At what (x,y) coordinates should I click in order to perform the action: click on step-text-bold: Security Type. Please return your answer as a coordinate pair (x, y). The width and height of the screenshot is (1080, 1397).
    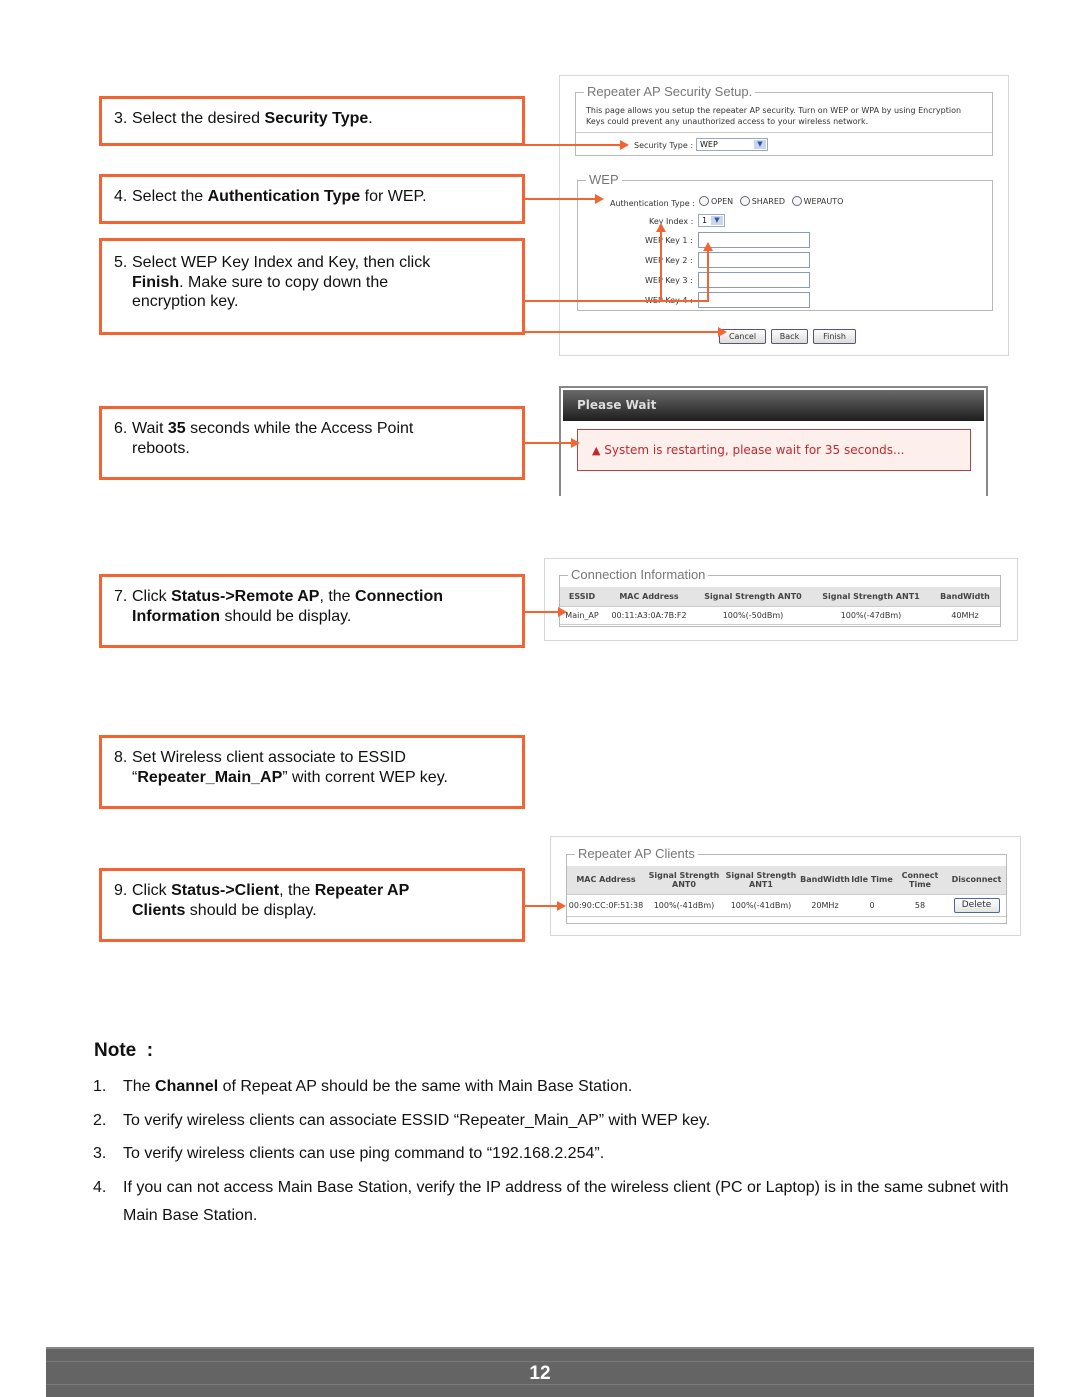
    Looking at the image, I should click on (316, 118).